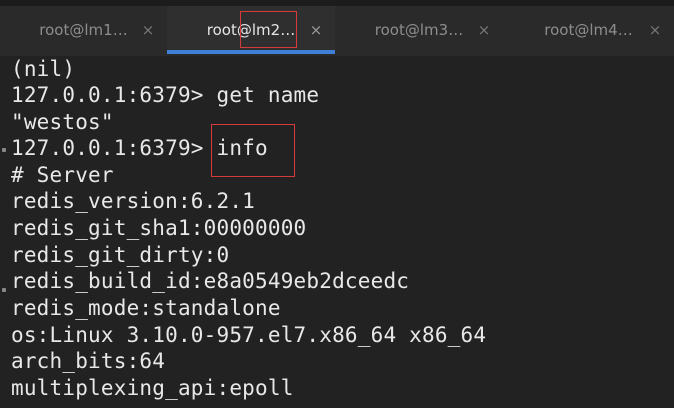 Image resolution: width=674 pixels, height=408 pixels. Describe the element at coordinates (88, 361) in the screenshot. I see `terminal-line: arch_bits:64` at that location.